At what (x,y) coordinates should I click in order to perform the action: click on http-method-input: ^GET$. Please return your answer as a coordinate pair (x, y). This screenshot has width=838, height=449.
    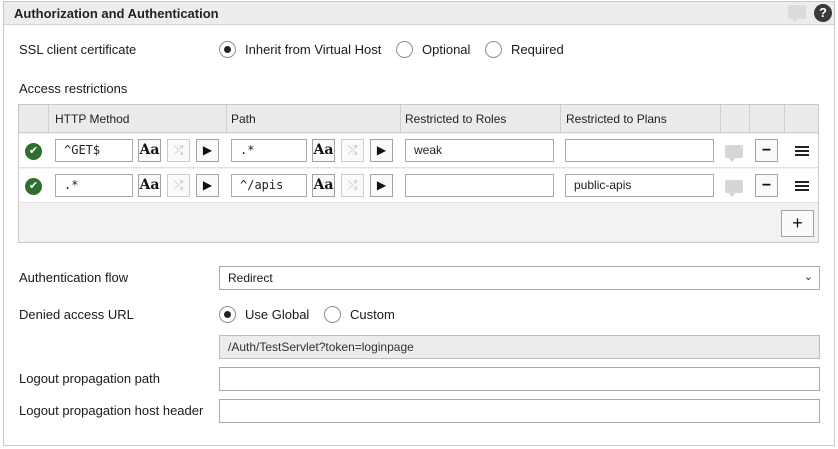
    Looking at the image, I should click on (94, 150).